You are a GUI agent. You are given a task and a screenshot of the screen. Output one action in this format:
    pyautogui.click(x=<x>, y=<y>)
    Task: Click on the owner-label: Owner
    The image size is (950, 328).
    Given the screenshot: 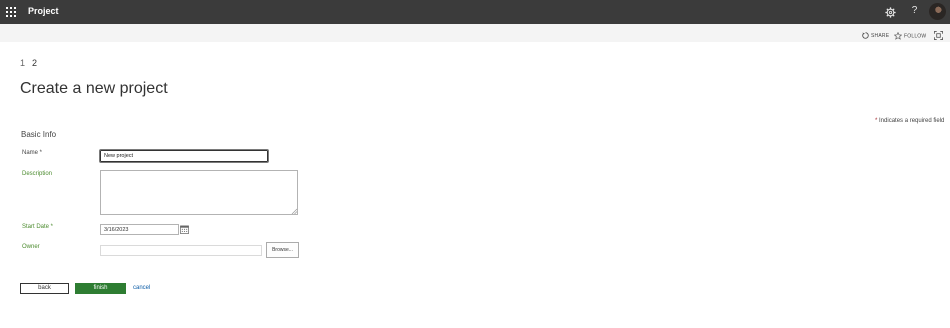 What is the action you would take?
    pyautogui.click(x=31, y=247)
    